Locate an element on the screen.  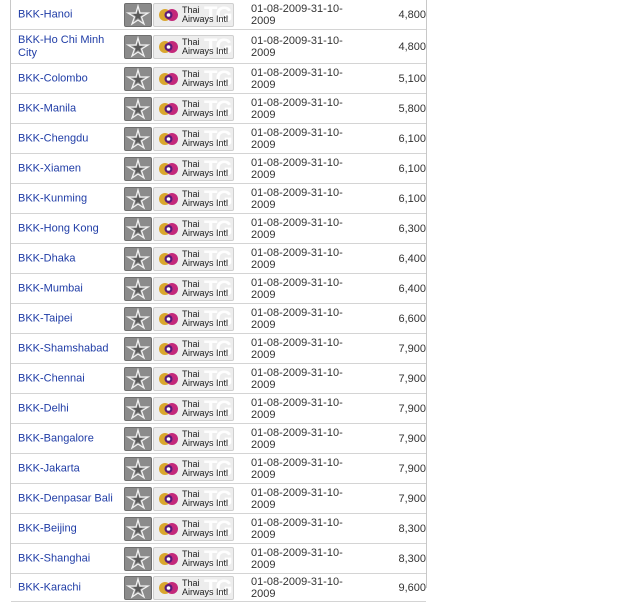
route-link: BKK-Kunming is located at coordinates (70, 198).